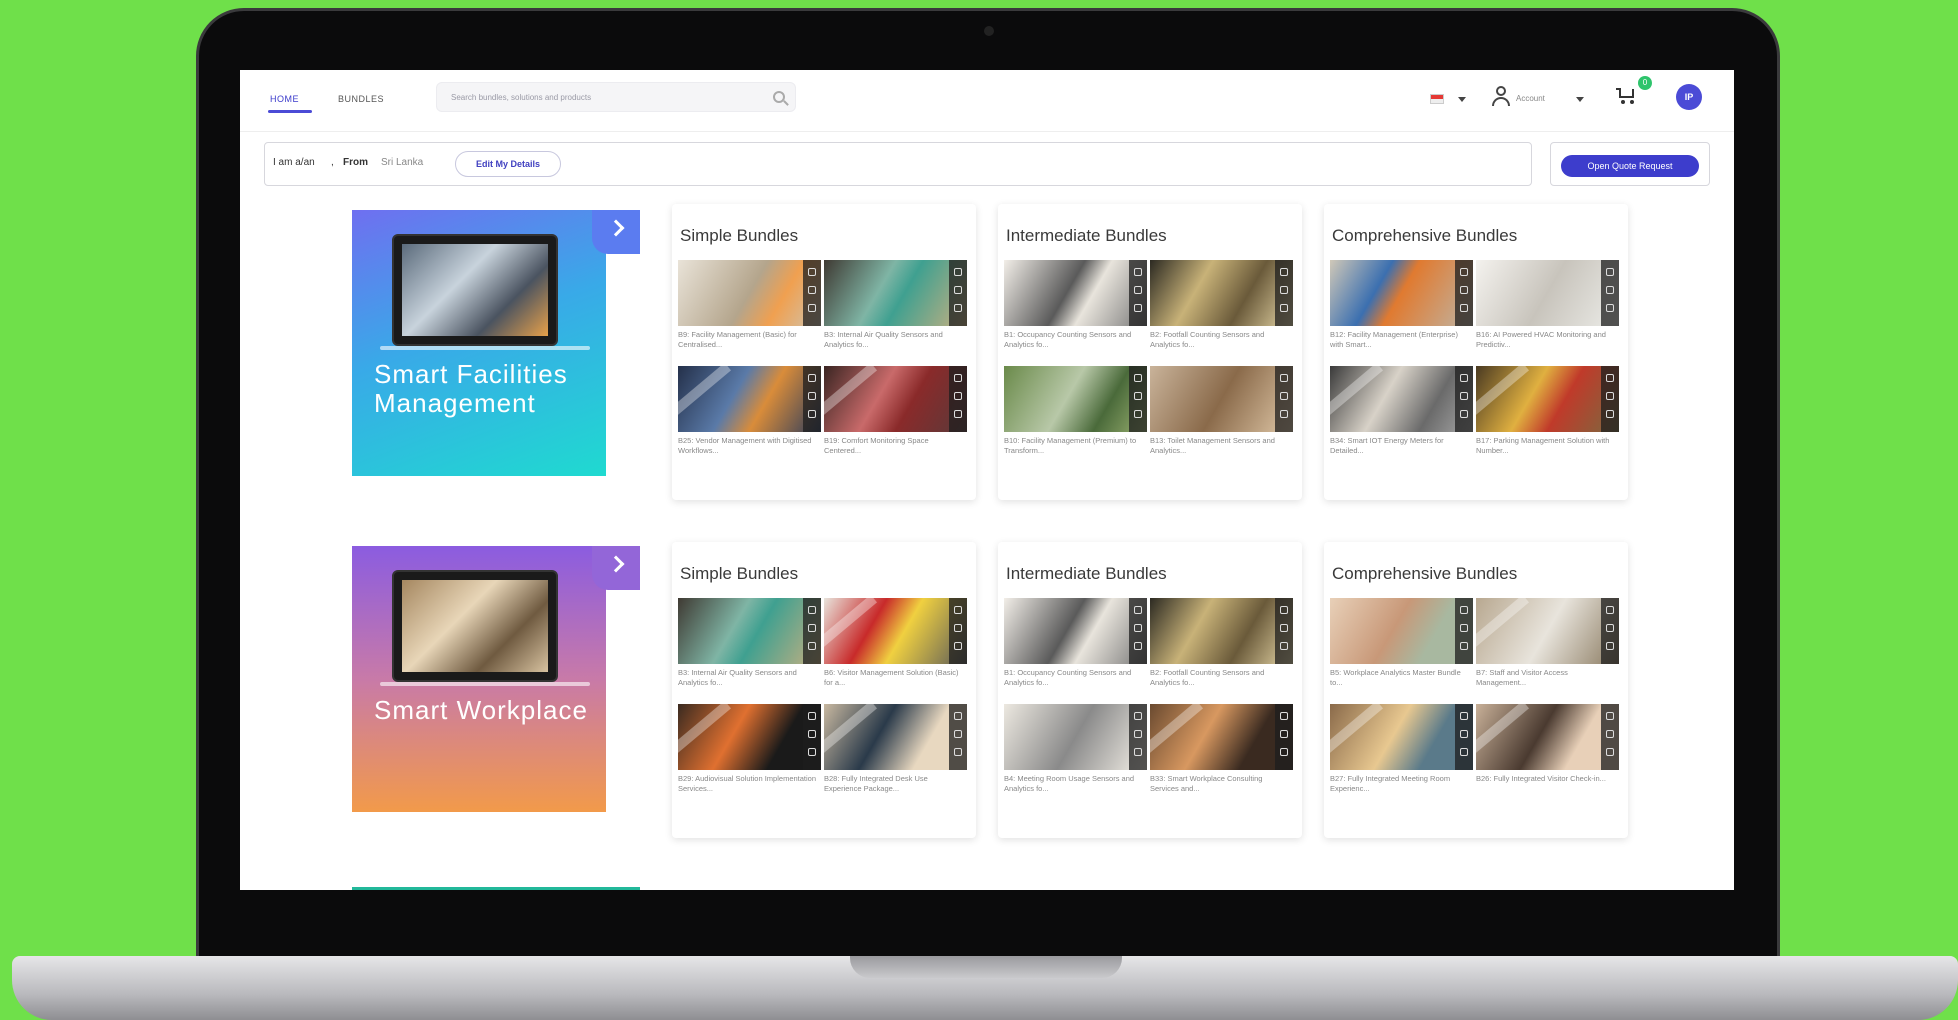 This screenshot has height=1020, width=1958. Describe the element at coordinates (496, 888) in the screenshot. I see `next-category-tile` at that location.